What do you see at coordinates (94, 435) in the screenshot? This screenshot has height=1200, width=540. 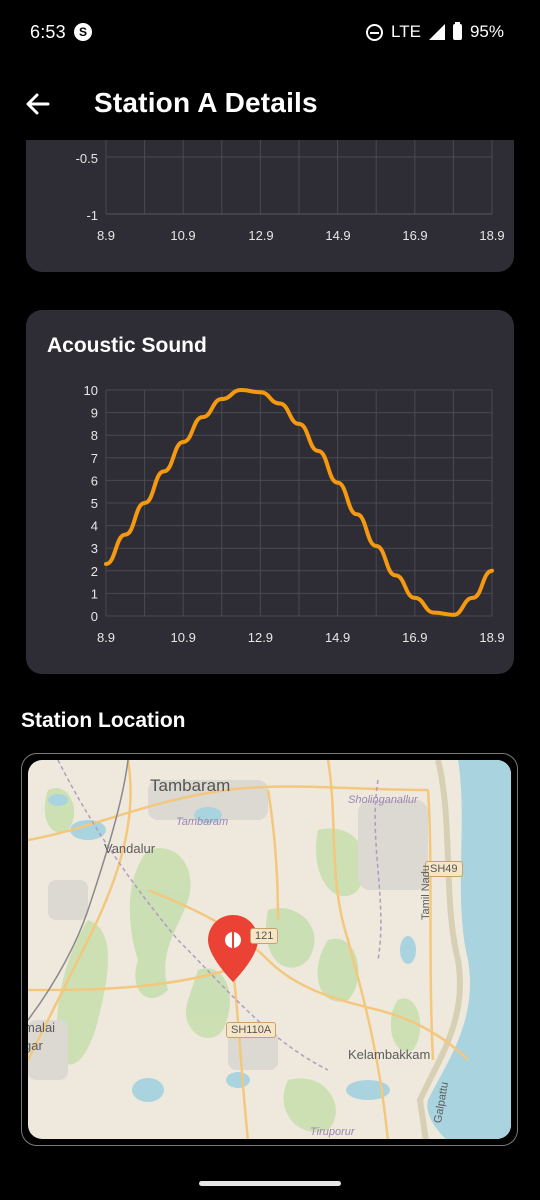 I see `y-tick-label: 8` at bounding box center [94, 435].